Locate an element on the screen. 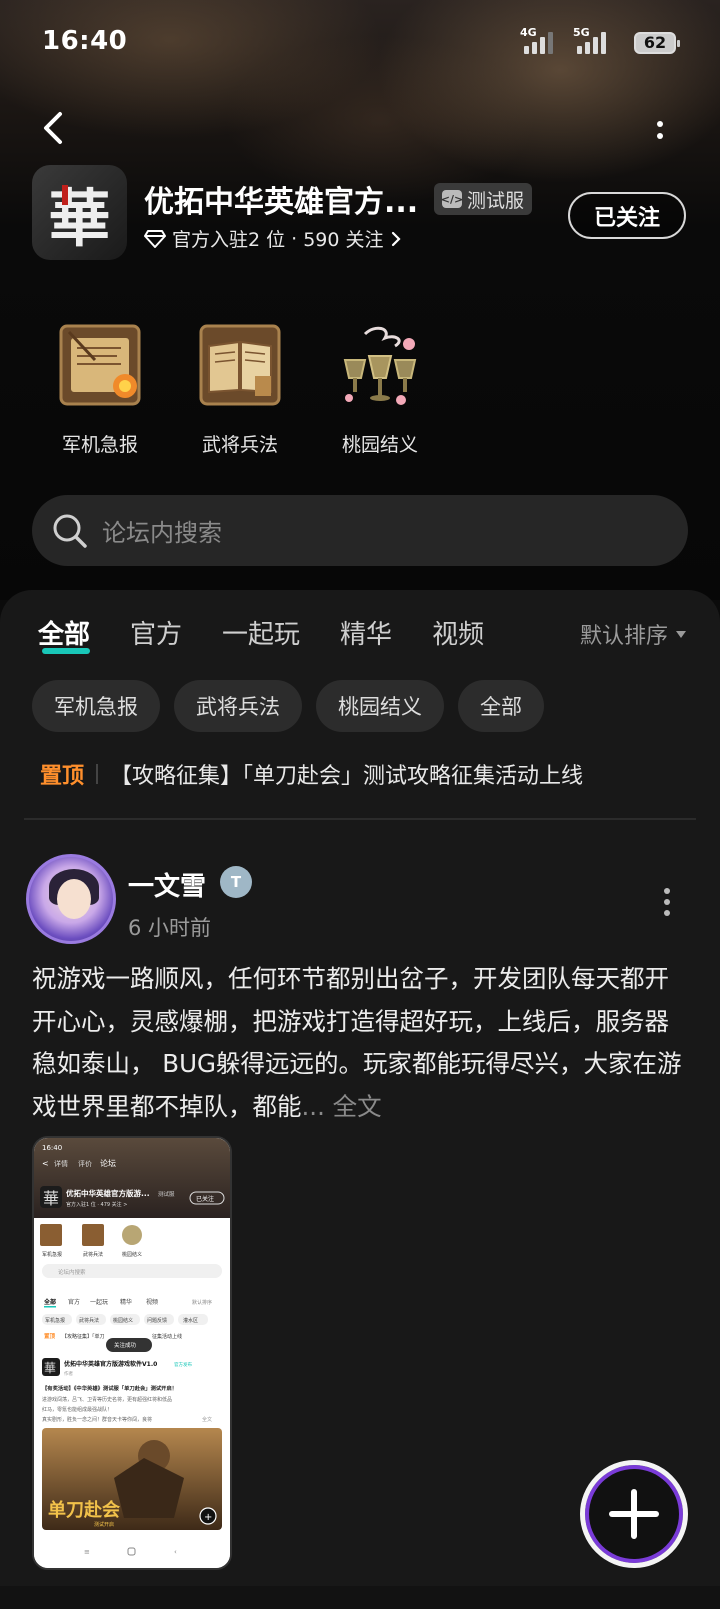 The width and height of the screenshot is (720, 1609). scroll-icon is located at coordinates (100, 365).